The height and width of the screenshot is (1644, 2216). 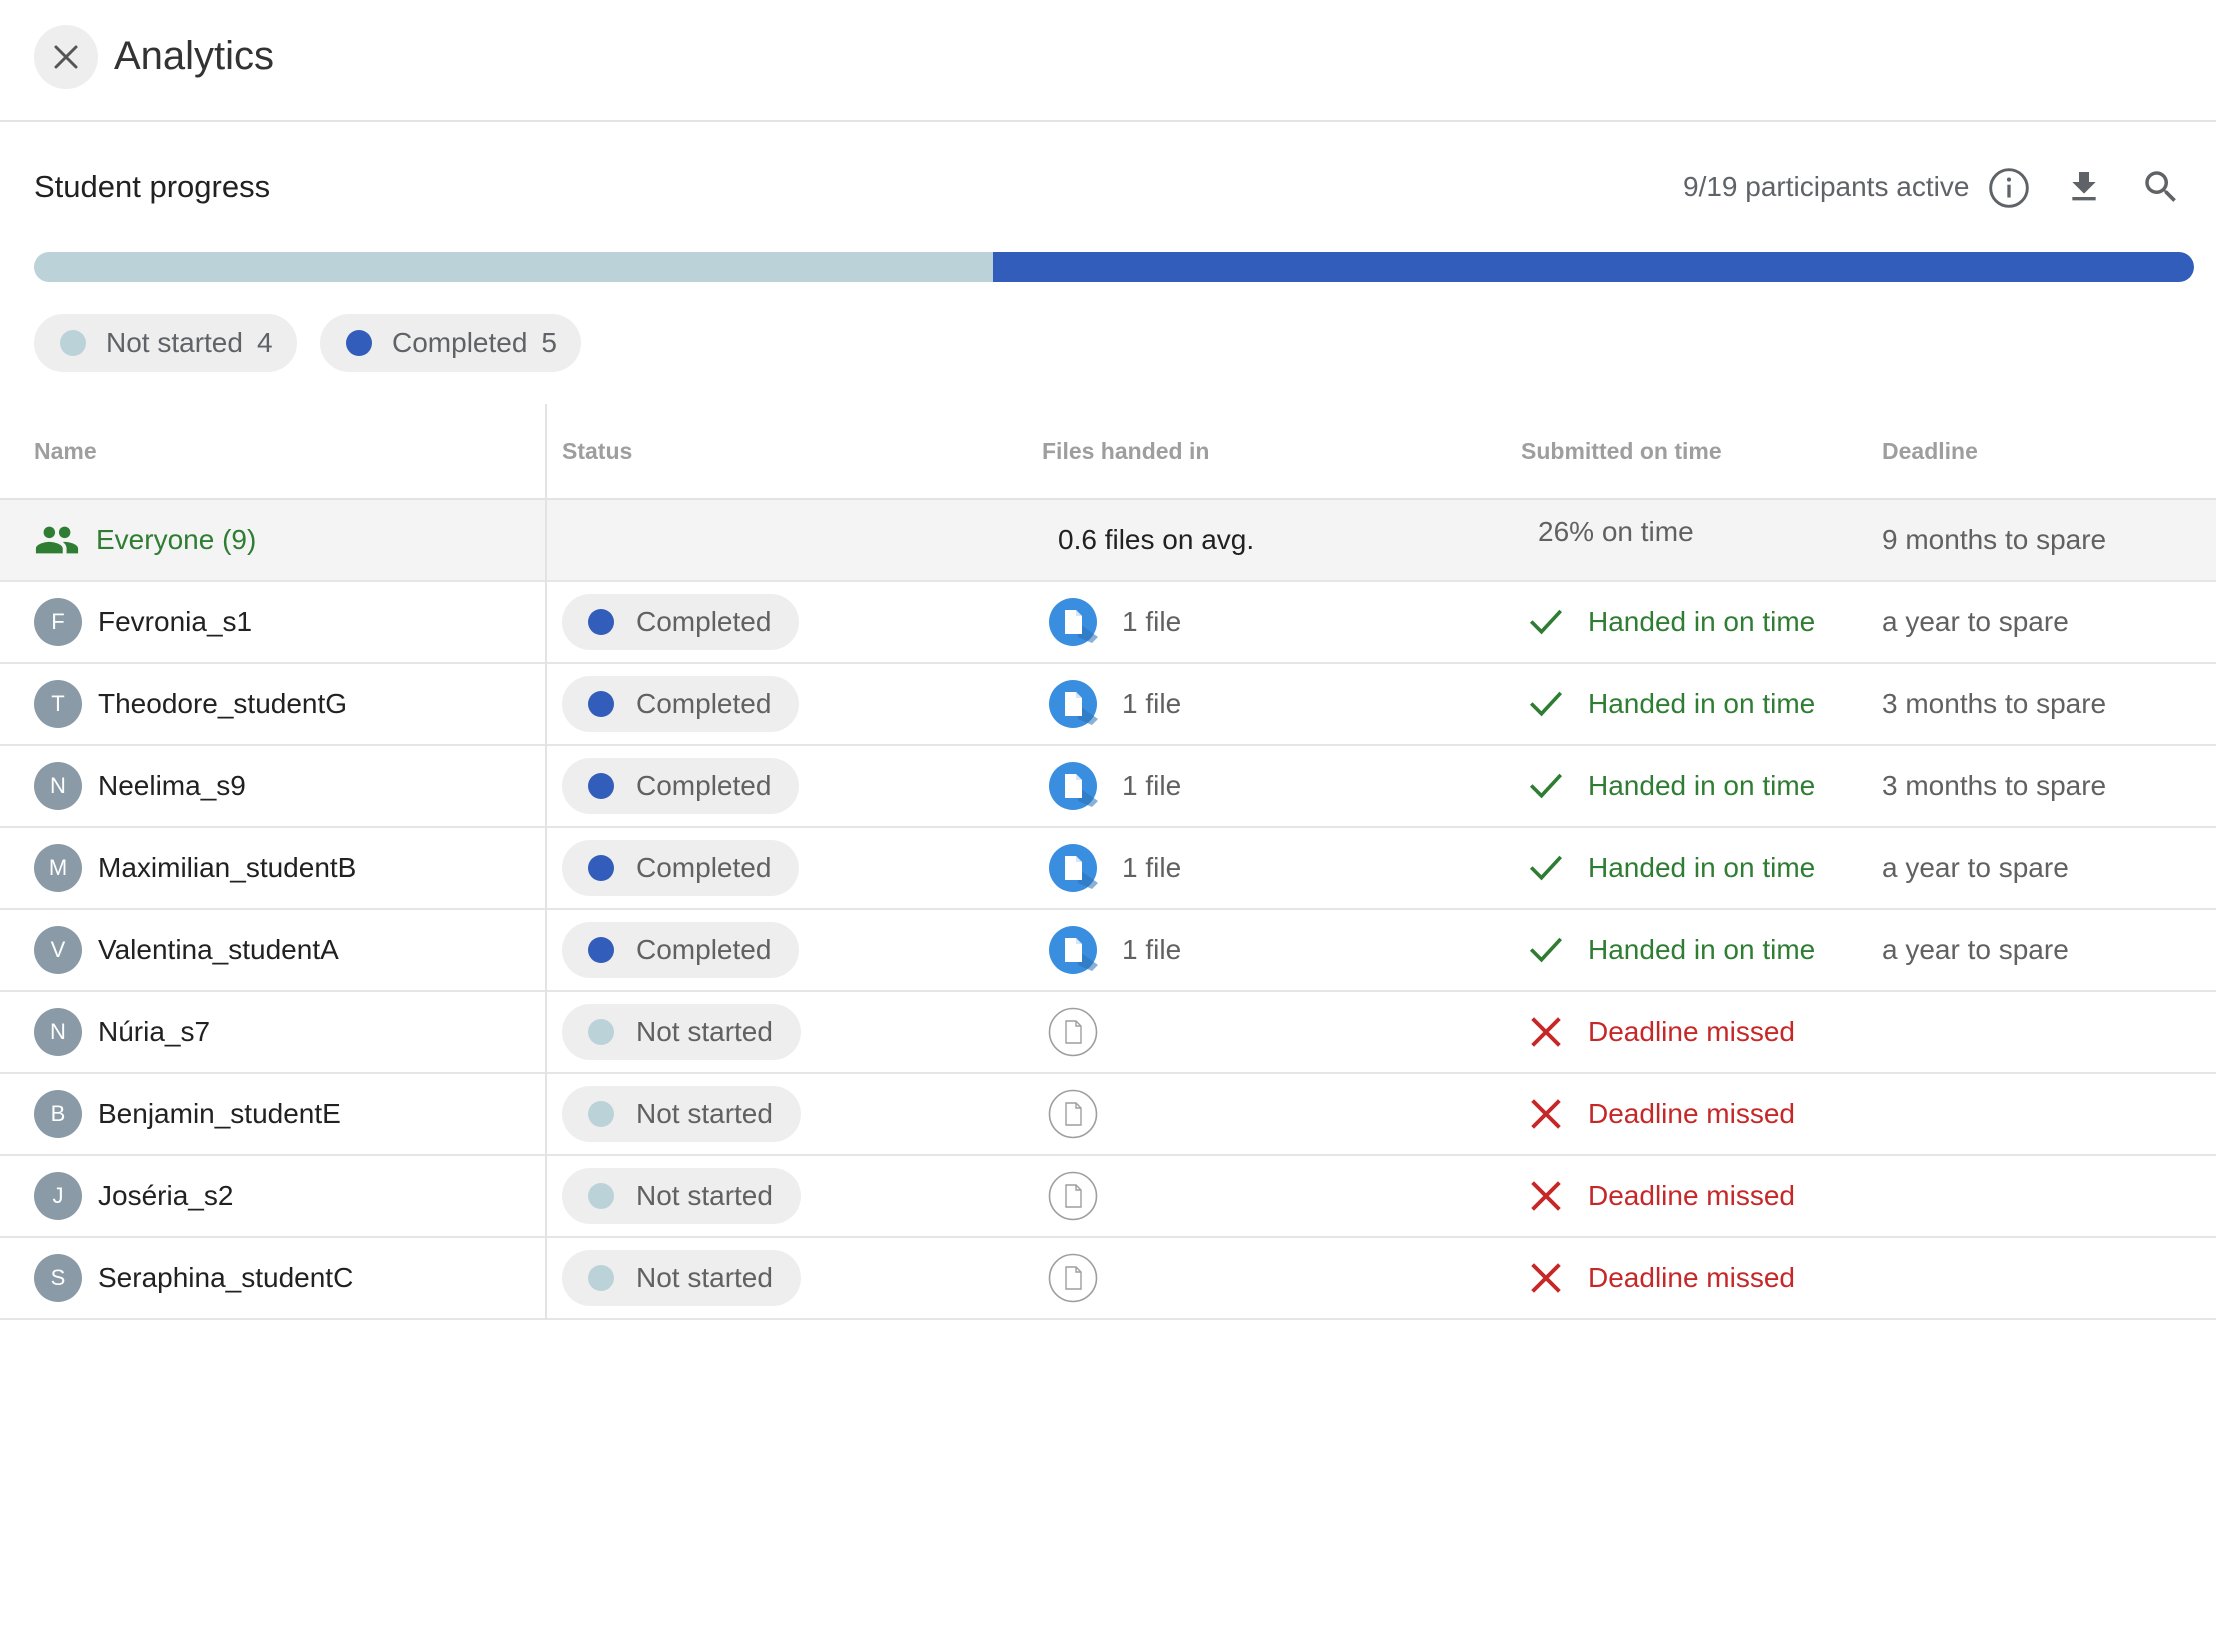 I want to click on search-button, so click(x=2161, y=187).